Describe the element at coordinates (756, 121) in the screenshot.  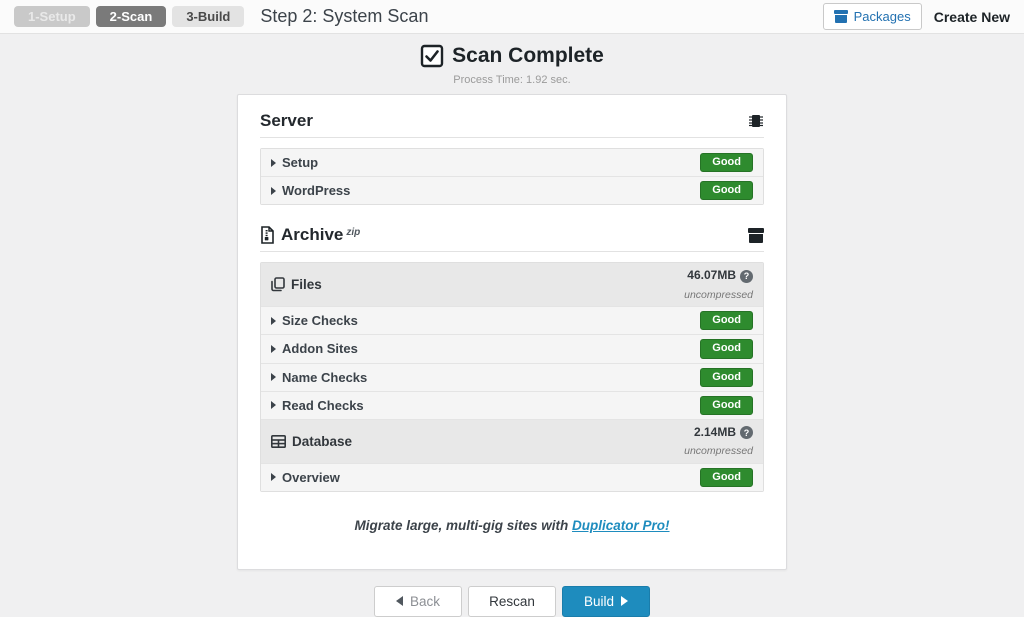
I see `microchip-icon` at that location.